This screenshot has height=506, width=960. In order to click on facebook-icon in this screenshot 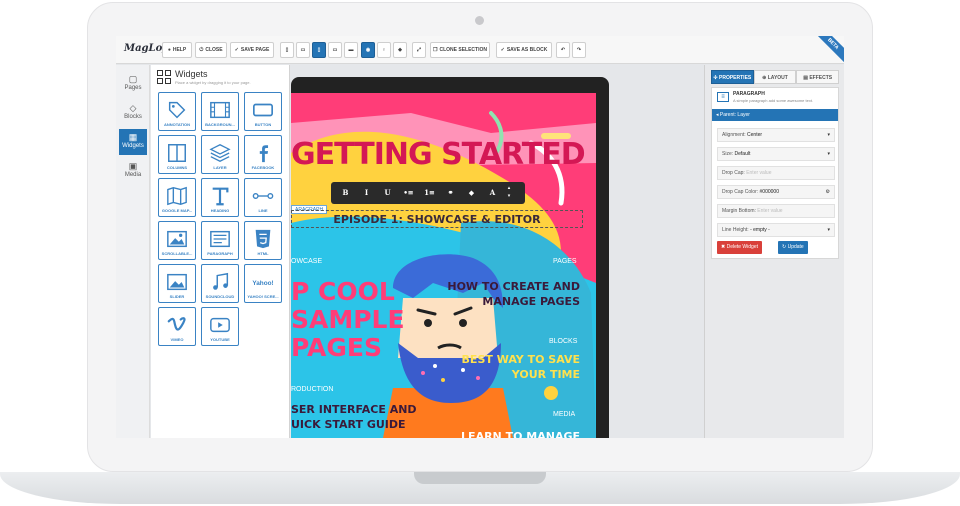, I will do `click(264, 154)`.